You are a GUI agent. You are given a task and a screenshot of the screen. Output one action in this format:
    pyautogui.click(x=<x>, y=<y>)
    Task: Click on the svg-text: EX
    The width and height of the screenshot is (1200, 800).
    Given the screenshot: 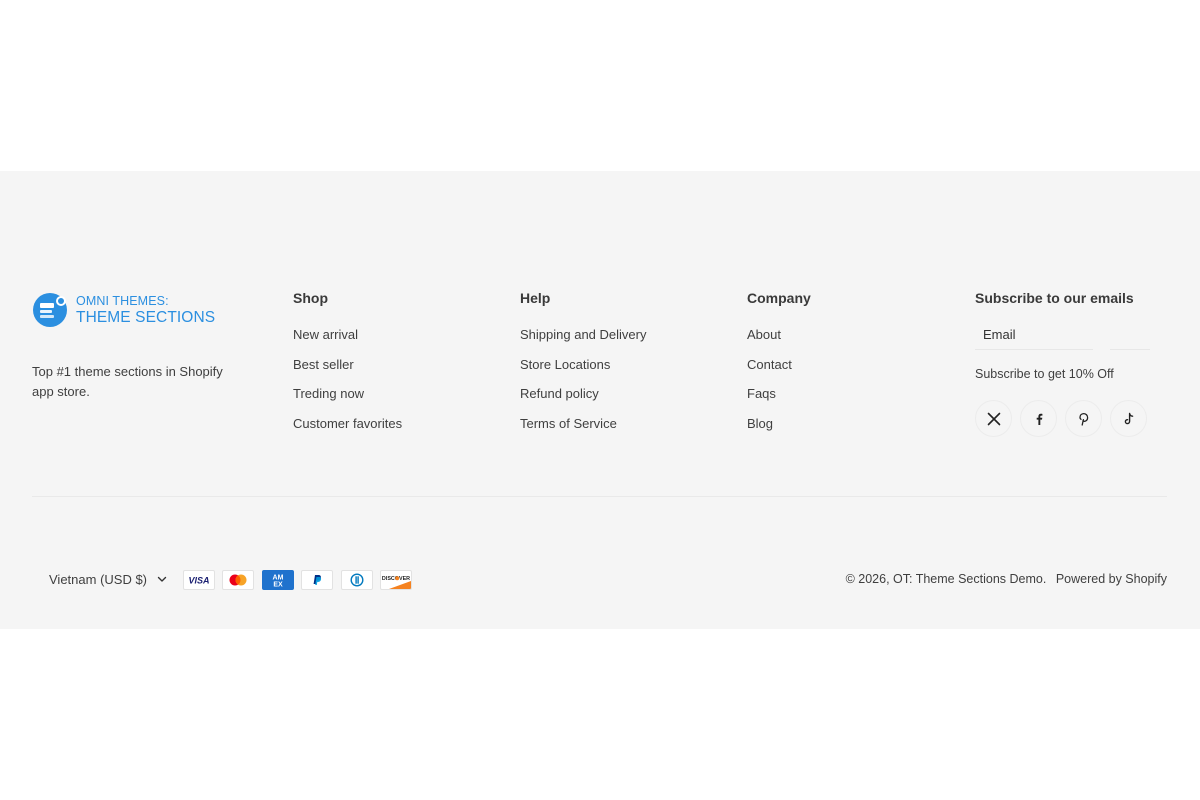 What is the action you would take?
    pyautogui.click(x=278, y=585)
    